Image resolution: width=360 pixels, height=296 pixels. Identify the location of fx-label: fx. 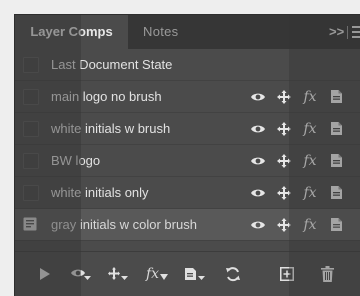
(152, 274).